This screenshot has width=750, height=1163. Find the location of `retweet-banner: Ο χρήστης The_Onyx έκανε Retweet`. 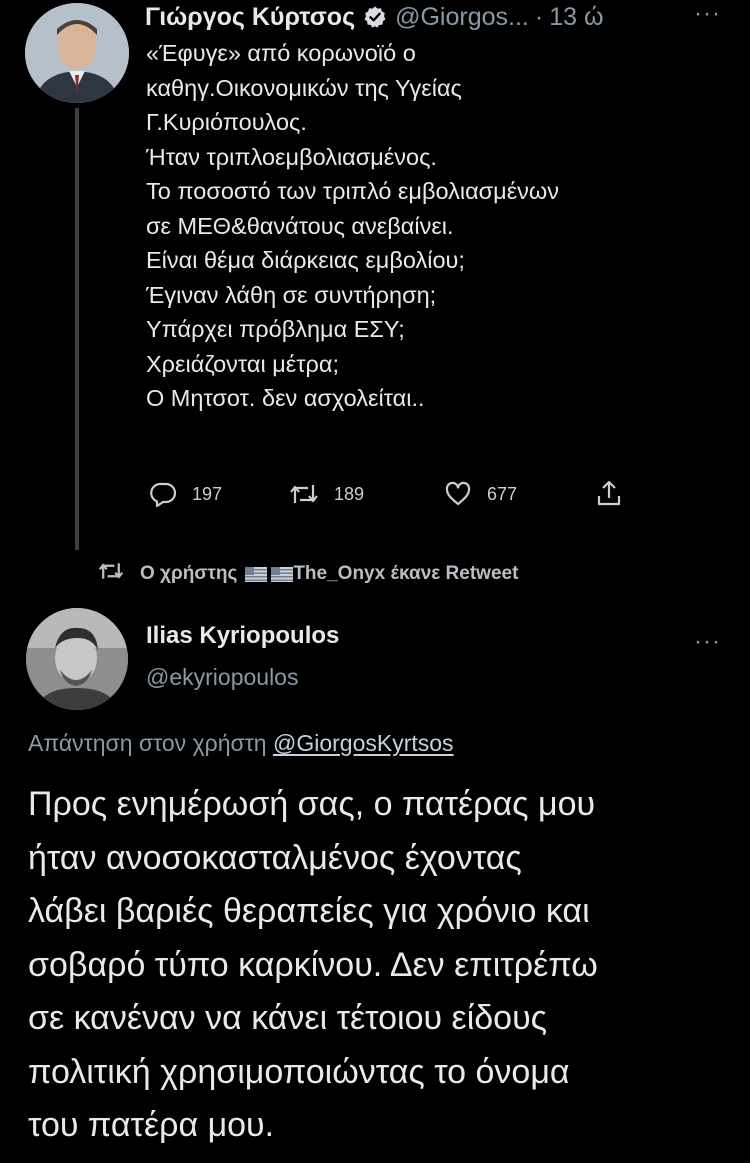

retweet-banner: Ο χρήστης The_Onyx έκανε Retweet is located at coordinates (307, 574).